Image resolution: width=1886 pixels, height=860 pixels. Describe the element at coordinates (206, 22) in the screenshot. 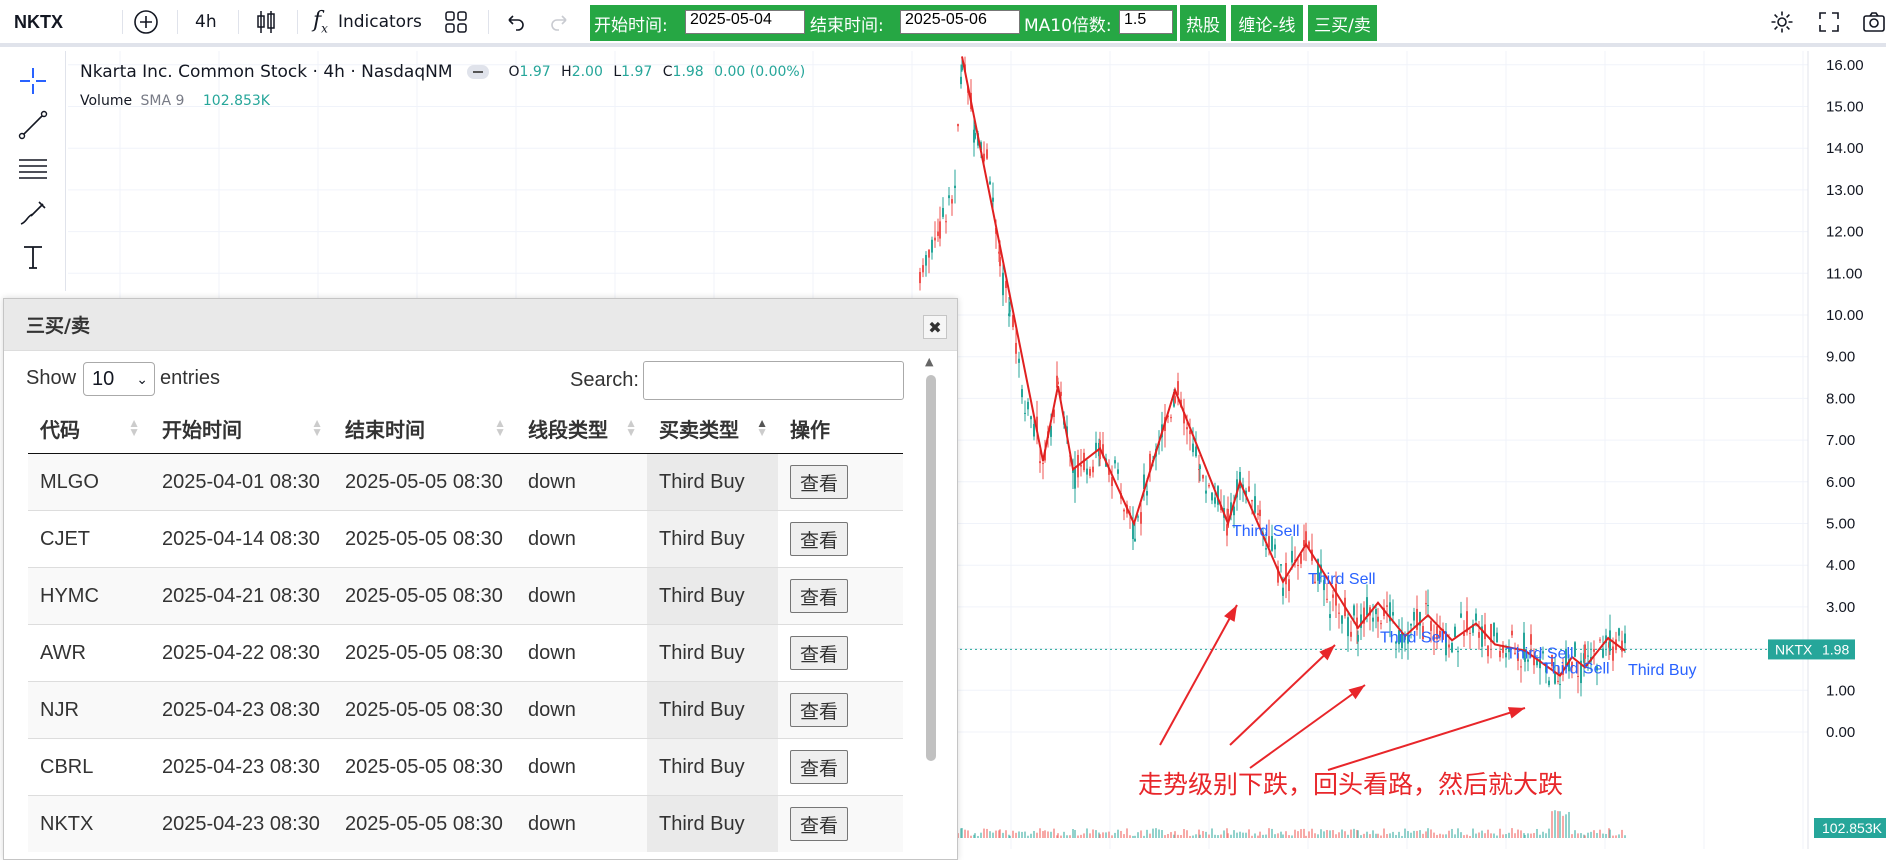

I see `interval-button: 4h` at that location.